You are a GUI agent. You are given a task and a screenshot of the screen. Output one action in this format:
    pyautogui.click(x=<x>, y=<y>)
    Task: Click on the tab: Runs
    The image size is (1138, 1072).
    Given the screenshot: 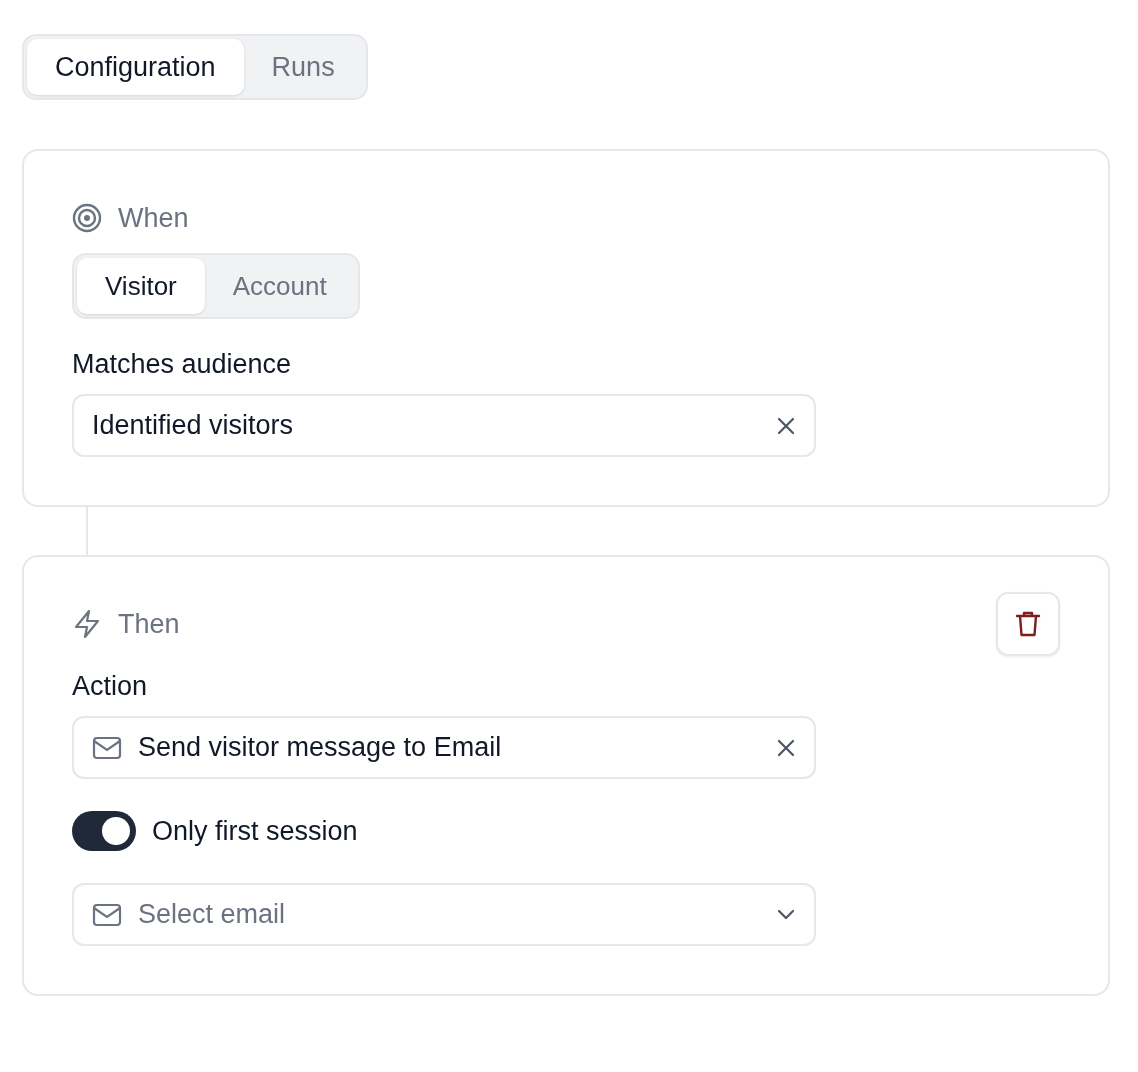 What is the action you would take?
    pyautogui.click(x=303, y=67)
    